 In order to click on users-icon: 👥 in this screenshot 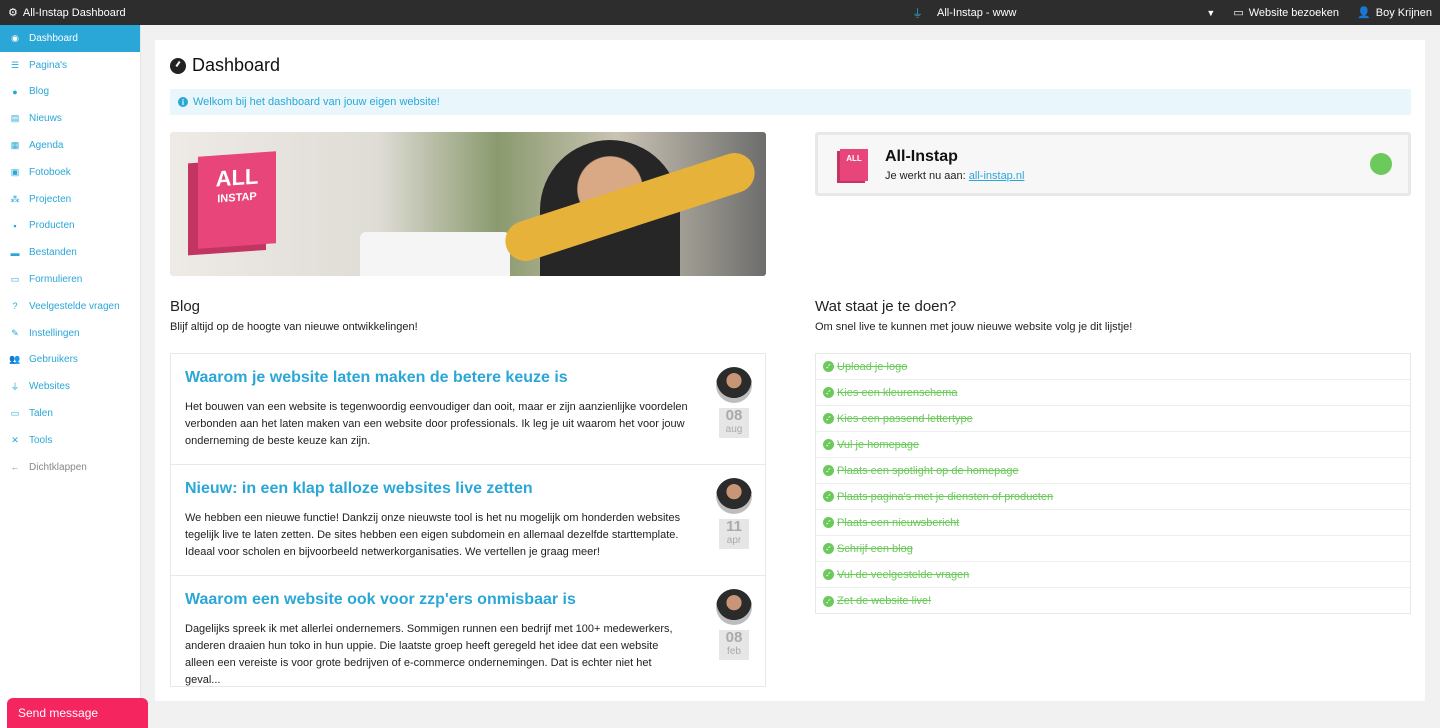, I will do `click(15, 359)`.